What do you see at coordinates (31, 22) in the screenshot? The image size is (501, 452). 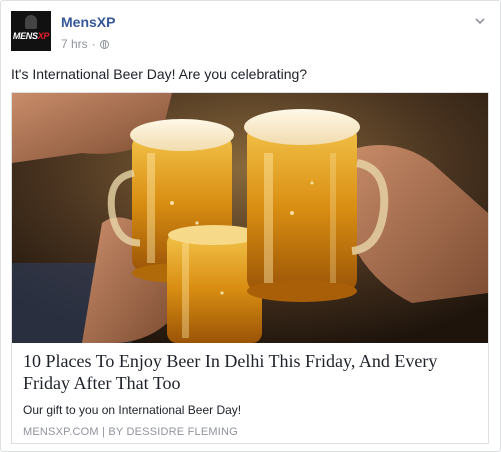 I see `avatar-figure` at bounding box center [31, 22].